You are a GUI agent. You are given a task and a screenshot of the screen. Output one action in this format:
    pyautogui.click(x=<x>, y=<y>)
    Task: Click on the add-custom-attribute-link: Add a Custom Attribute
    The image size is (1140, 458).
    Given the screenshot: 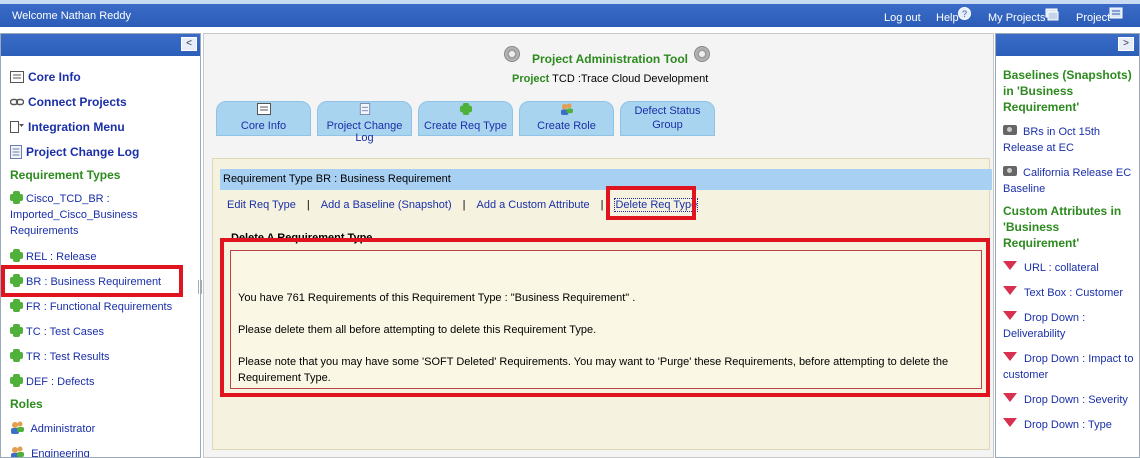 What is the action you would take?
    pyautogui.click(x=533, y=205)
    